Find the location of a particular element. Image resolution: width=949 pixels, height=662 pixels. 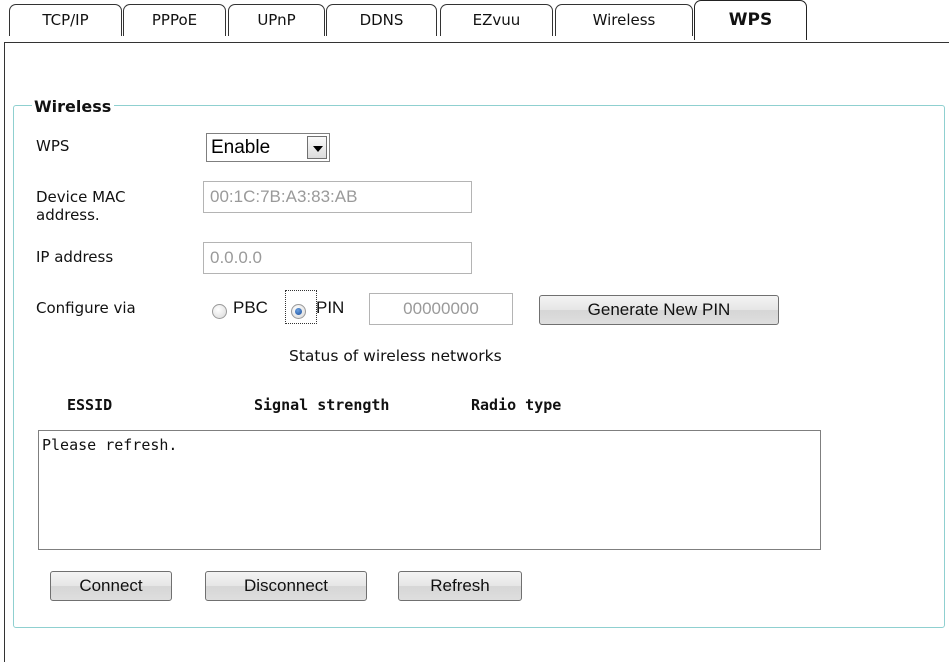

ip-label: IP address is located at coordinates (75, 257).